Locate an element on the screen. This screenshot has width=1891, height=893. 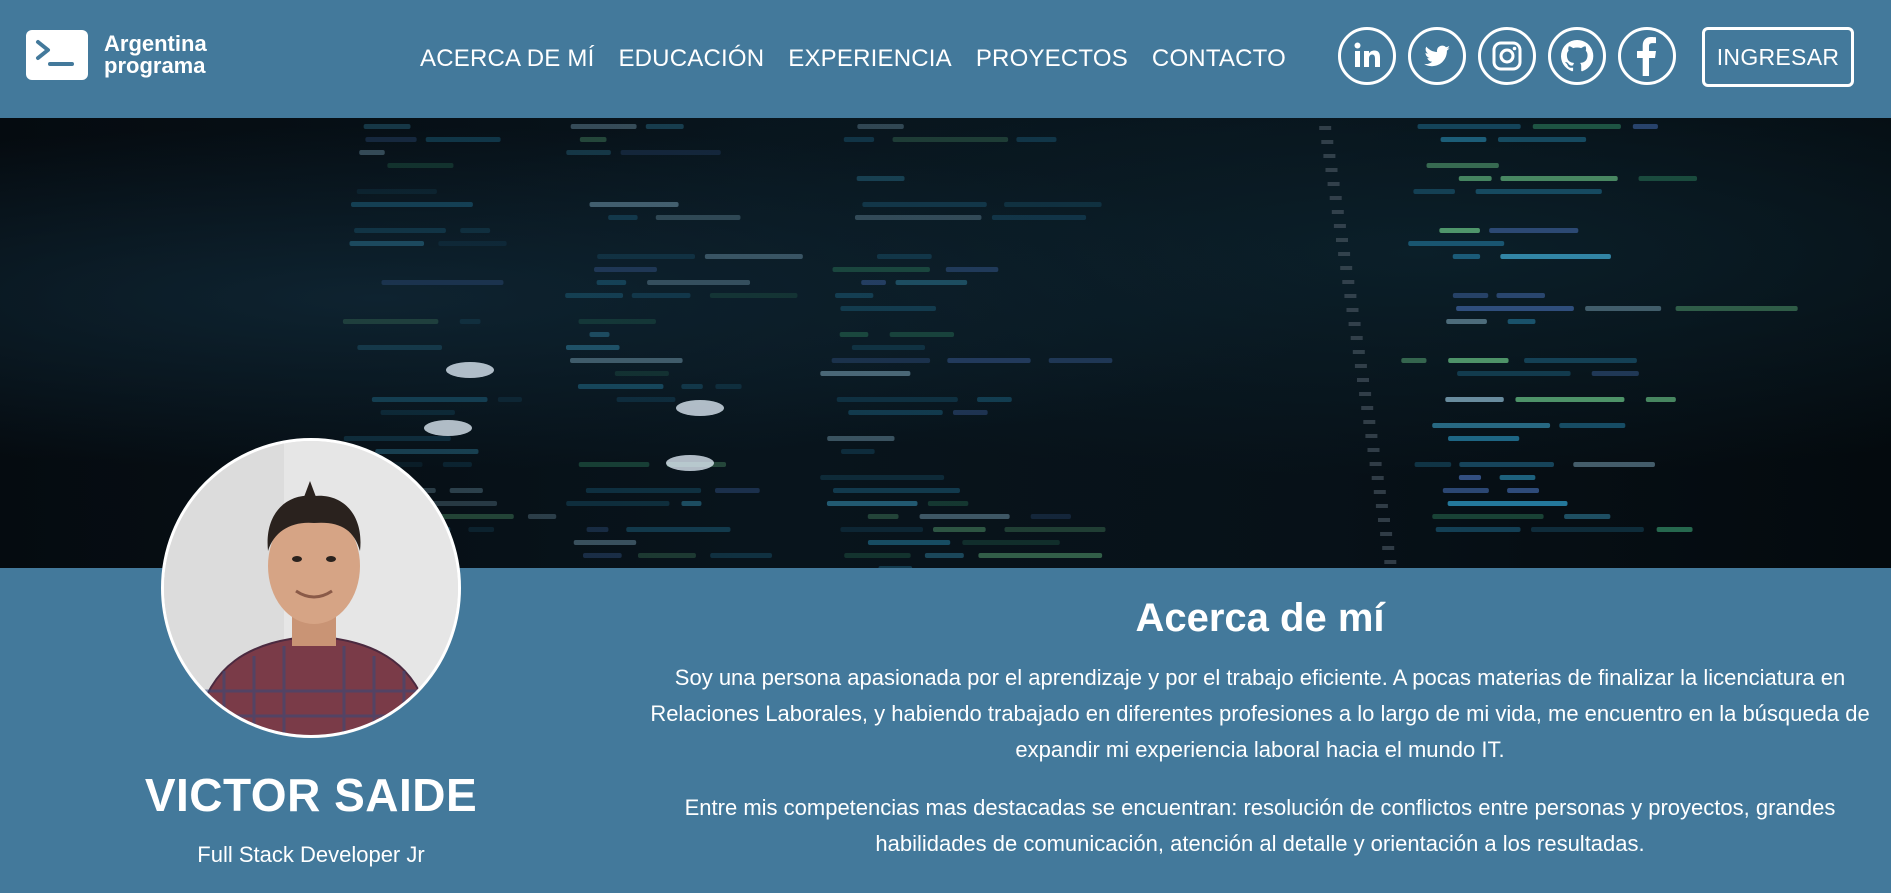
login-button: INGRESAR is located at coordinates (1778, 57).